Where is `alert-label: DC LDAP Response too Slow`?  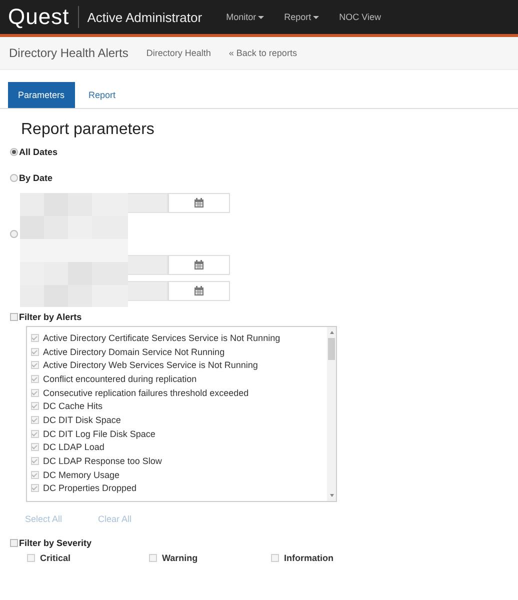
alert-label: DC LDAP Response too Slow is located at coordinates (102, 461).